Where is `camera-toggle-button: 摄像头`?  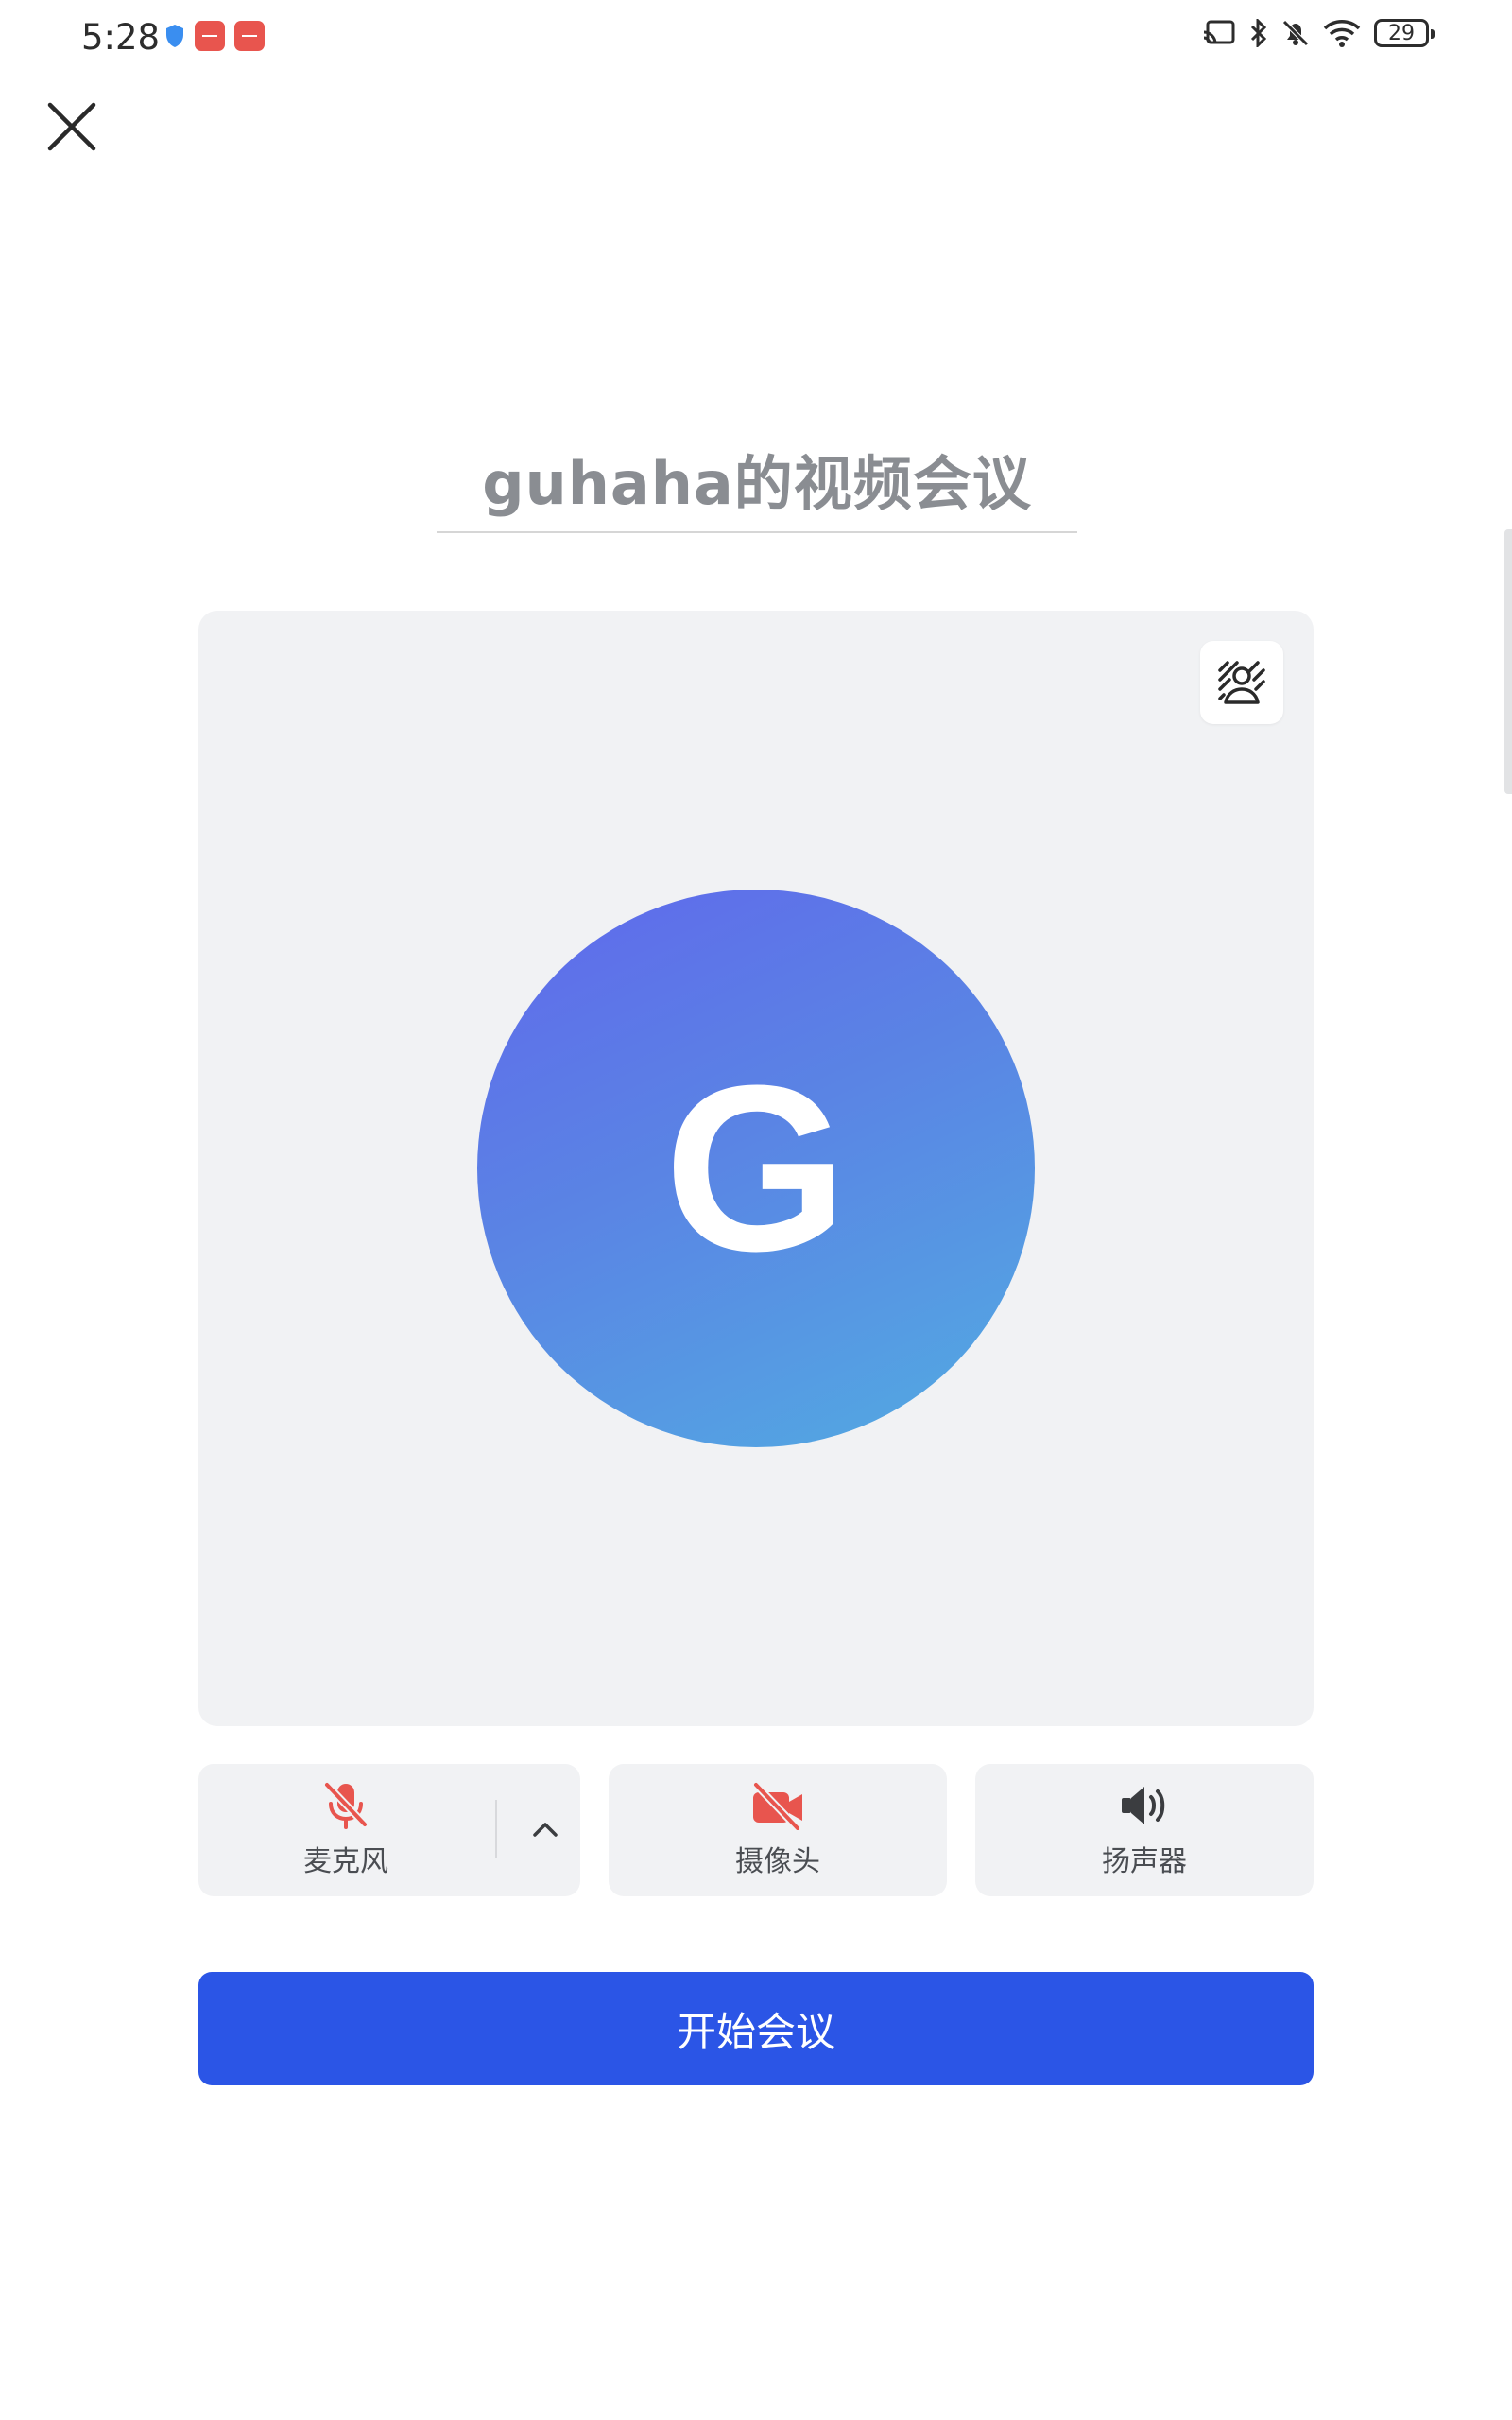 camera-toggle-button: 摄像头 is located at coordinates (778, 1830).